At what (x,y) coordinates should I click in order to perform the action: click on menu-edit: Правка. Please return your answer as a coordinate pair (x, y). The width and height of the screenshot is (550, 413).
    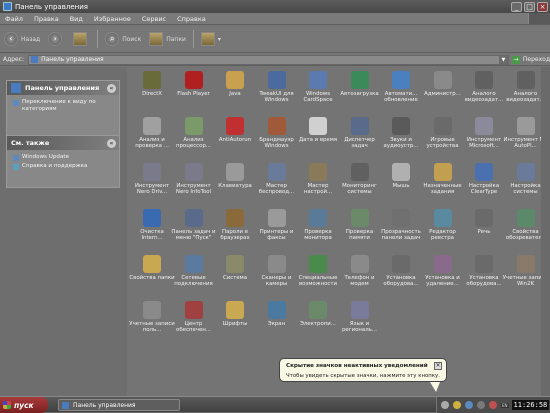
    Looking at the image, I should click on (46, 19).